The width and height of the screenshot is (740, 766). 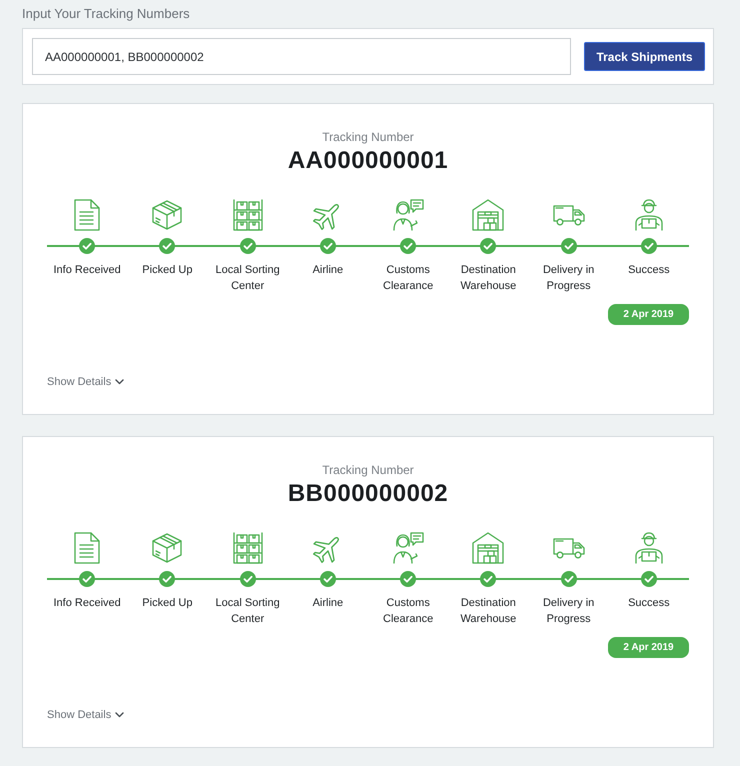 I want to click on input-label: Input Your Tracking Numbers, so click(x=106, y=14).